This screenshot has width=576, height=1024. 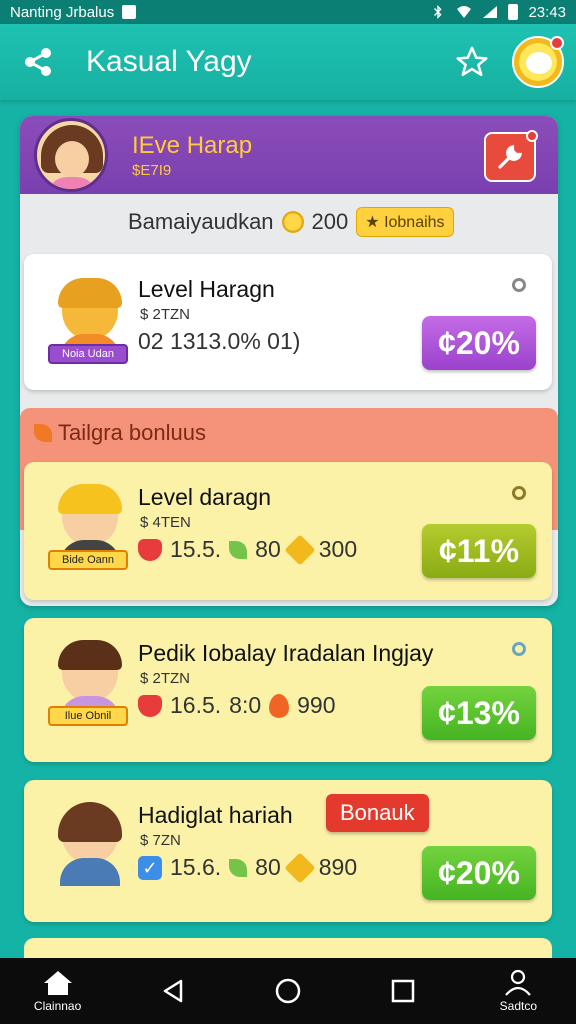 What do you see at coordinates (90, 845) in the screenshot?
I see `girl-avatar` at bounding box center [90, 845].